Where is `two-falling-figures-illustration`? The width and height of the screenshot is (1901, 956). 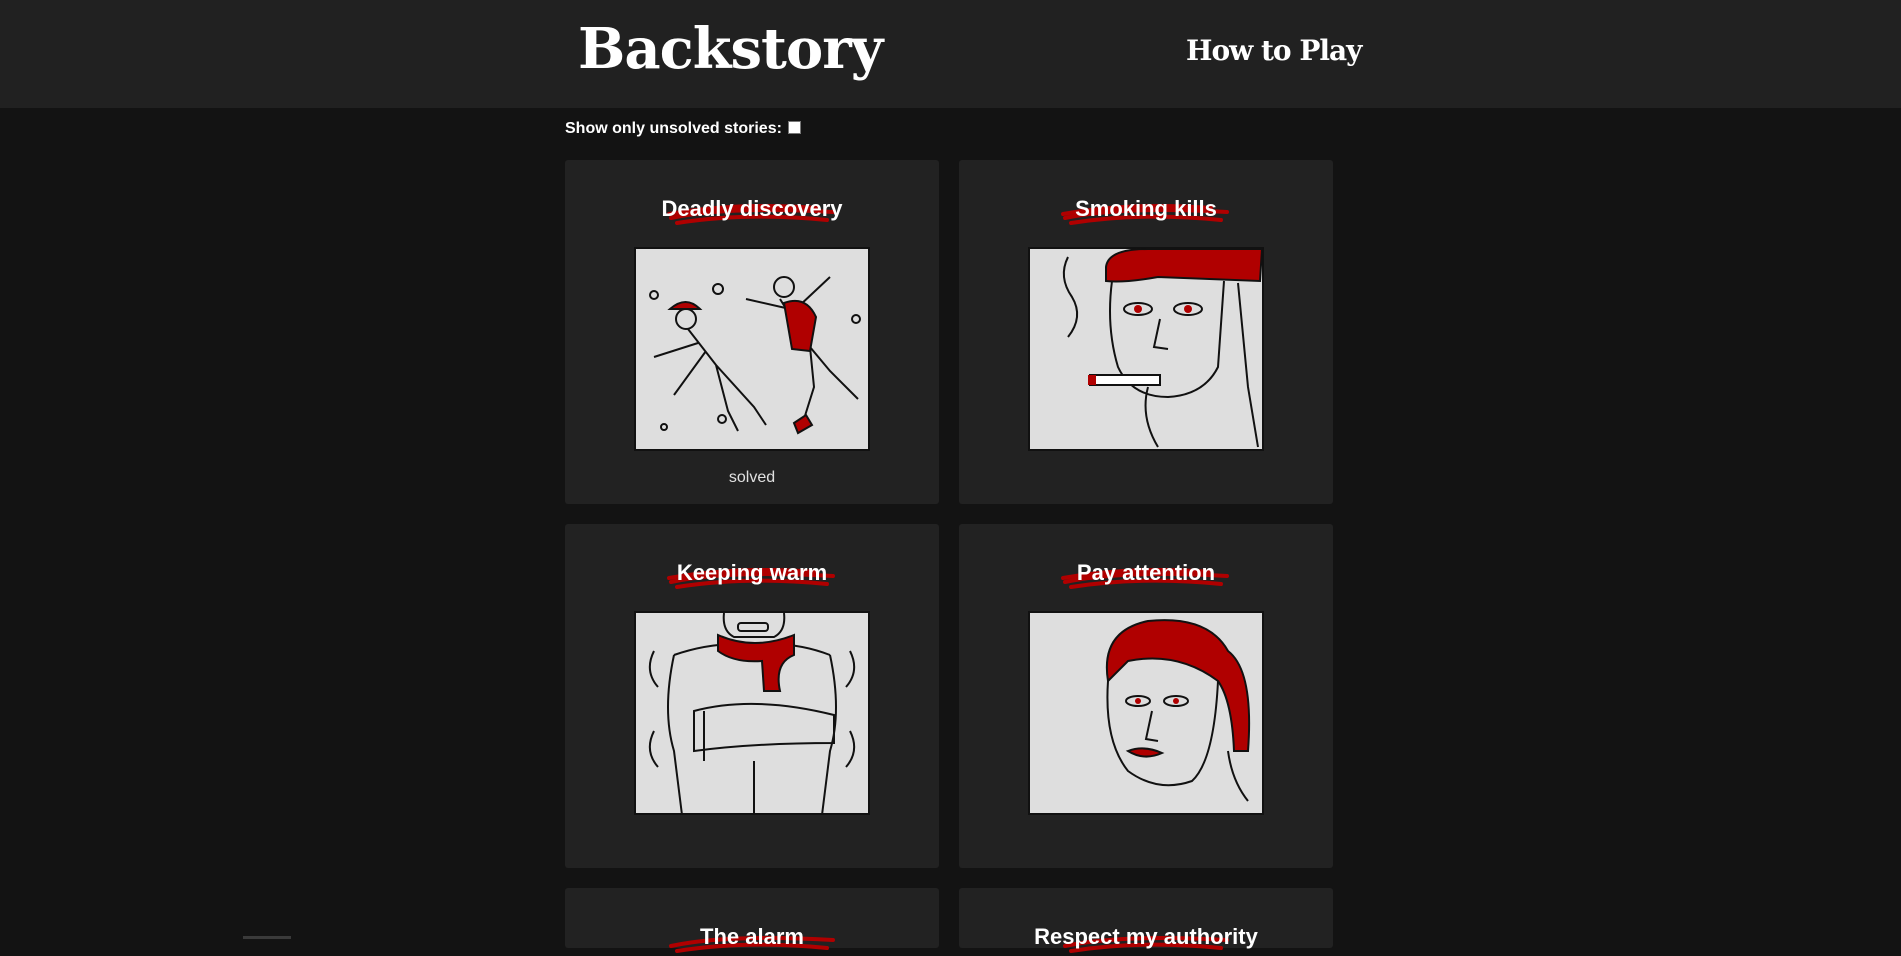
two-falling-figures-illustration is located at coordinates (752, 349).